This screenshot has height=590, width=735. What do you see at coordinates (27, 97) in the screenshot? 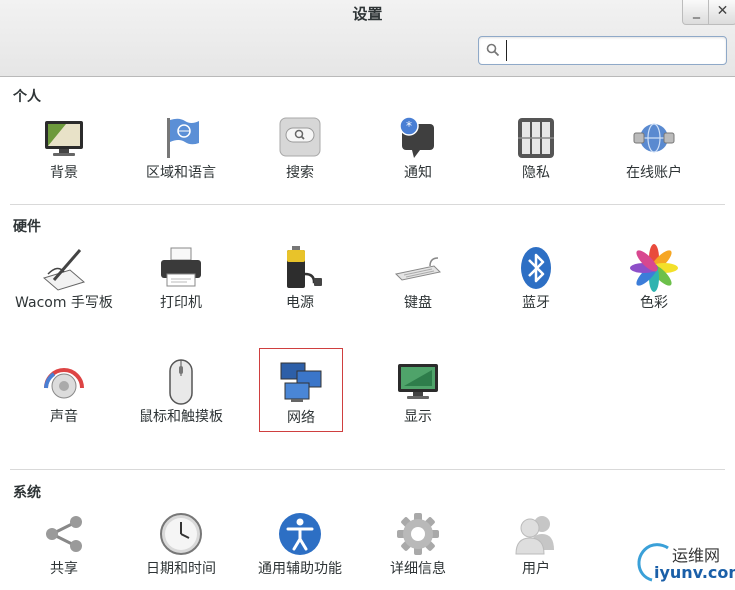
I see `section-title-personal: 个人` at bounding box center [27, 97].